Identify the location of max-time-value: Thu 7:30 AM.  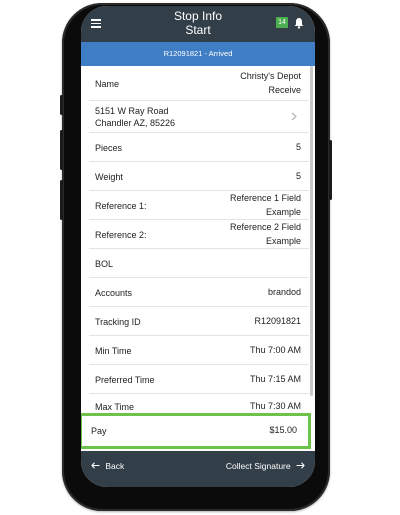
(275, 406).